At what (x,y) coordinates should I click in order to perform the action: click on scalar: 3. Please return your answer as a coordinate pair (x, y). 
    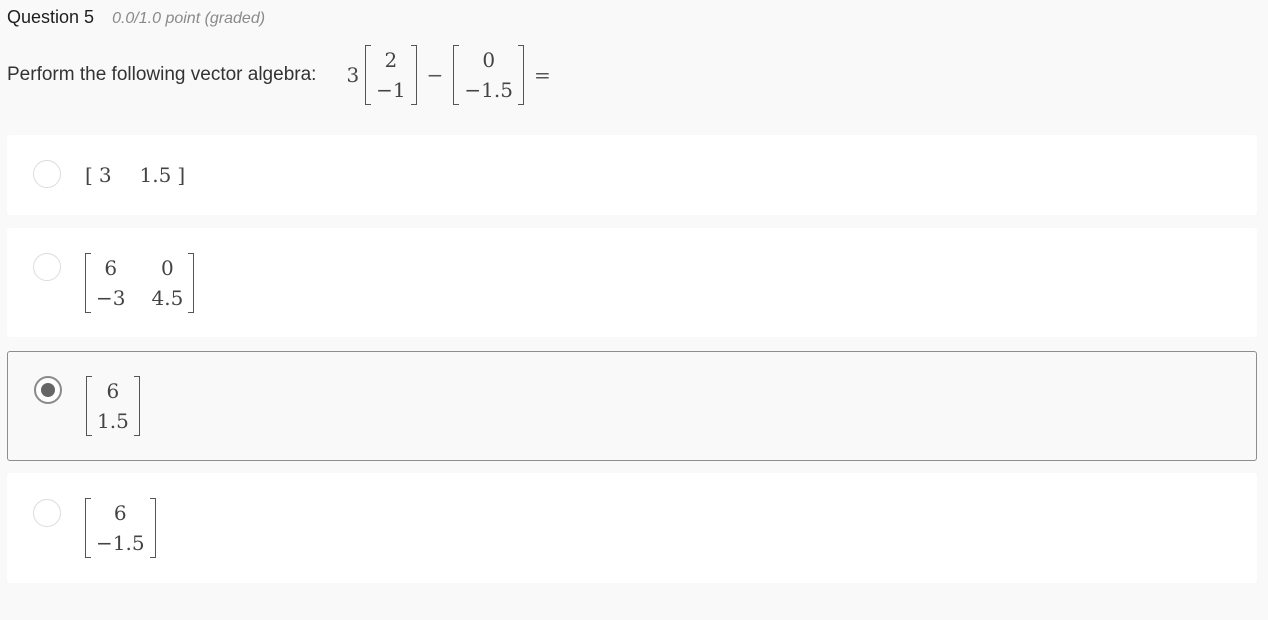
    Looking at the image, I should click on (353, 75).